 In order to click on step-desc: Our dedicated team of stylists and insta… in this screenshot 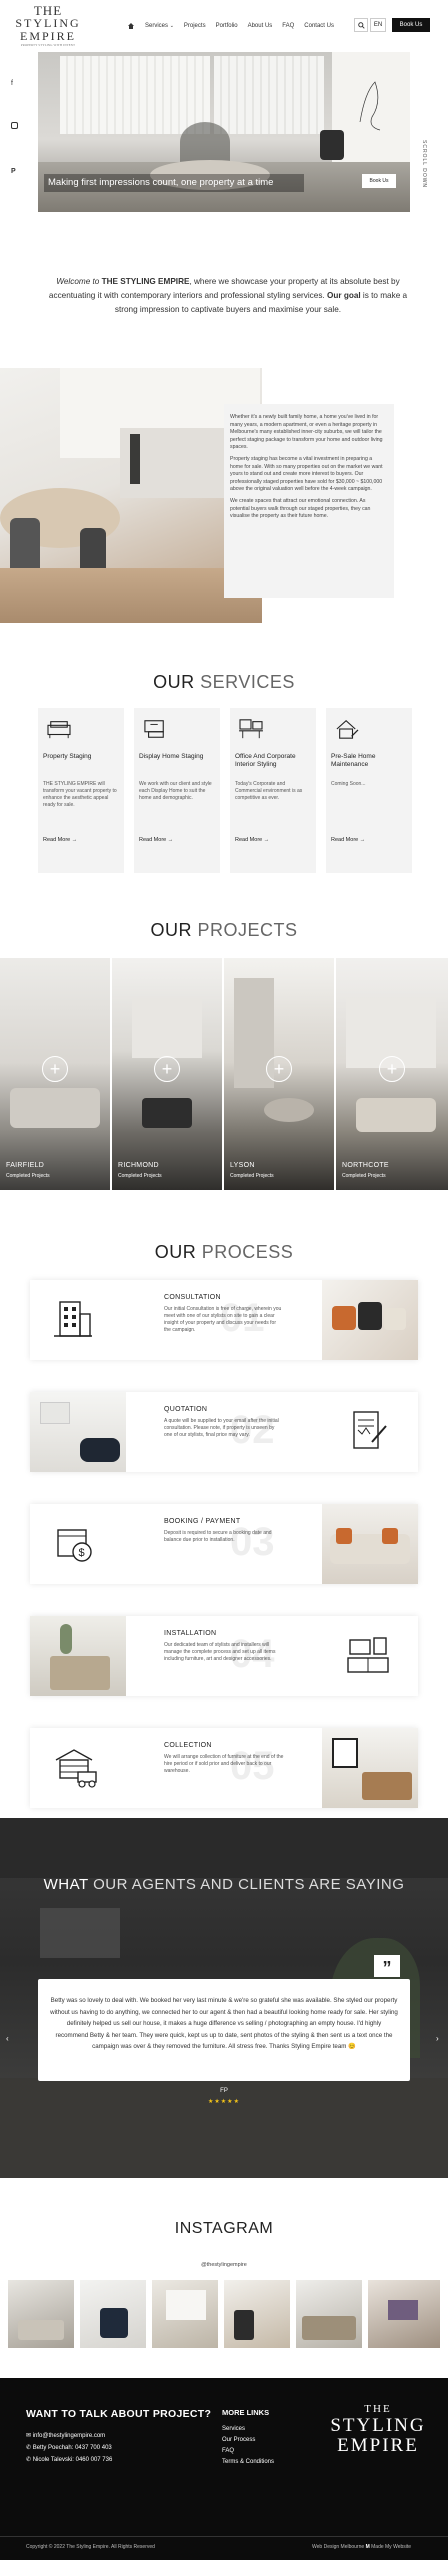, I will do `click(220, 1652)`.